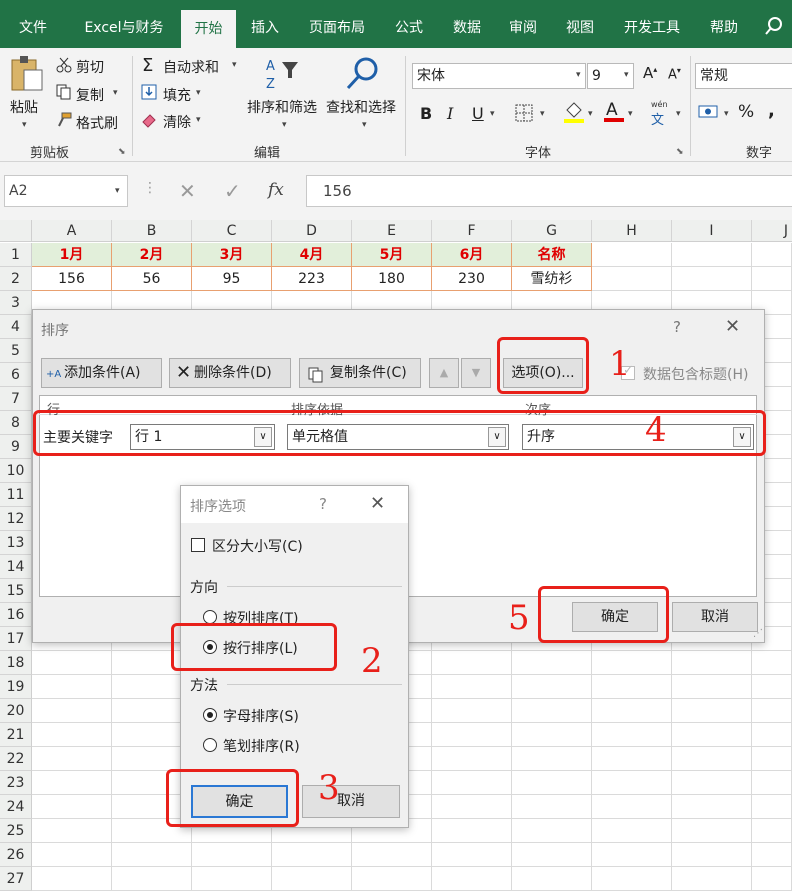 This screenshot has width=792, height=891. Describe the element at coordinates (16, 399) in the screenshot. I see `row-header-7: 7` at that location.